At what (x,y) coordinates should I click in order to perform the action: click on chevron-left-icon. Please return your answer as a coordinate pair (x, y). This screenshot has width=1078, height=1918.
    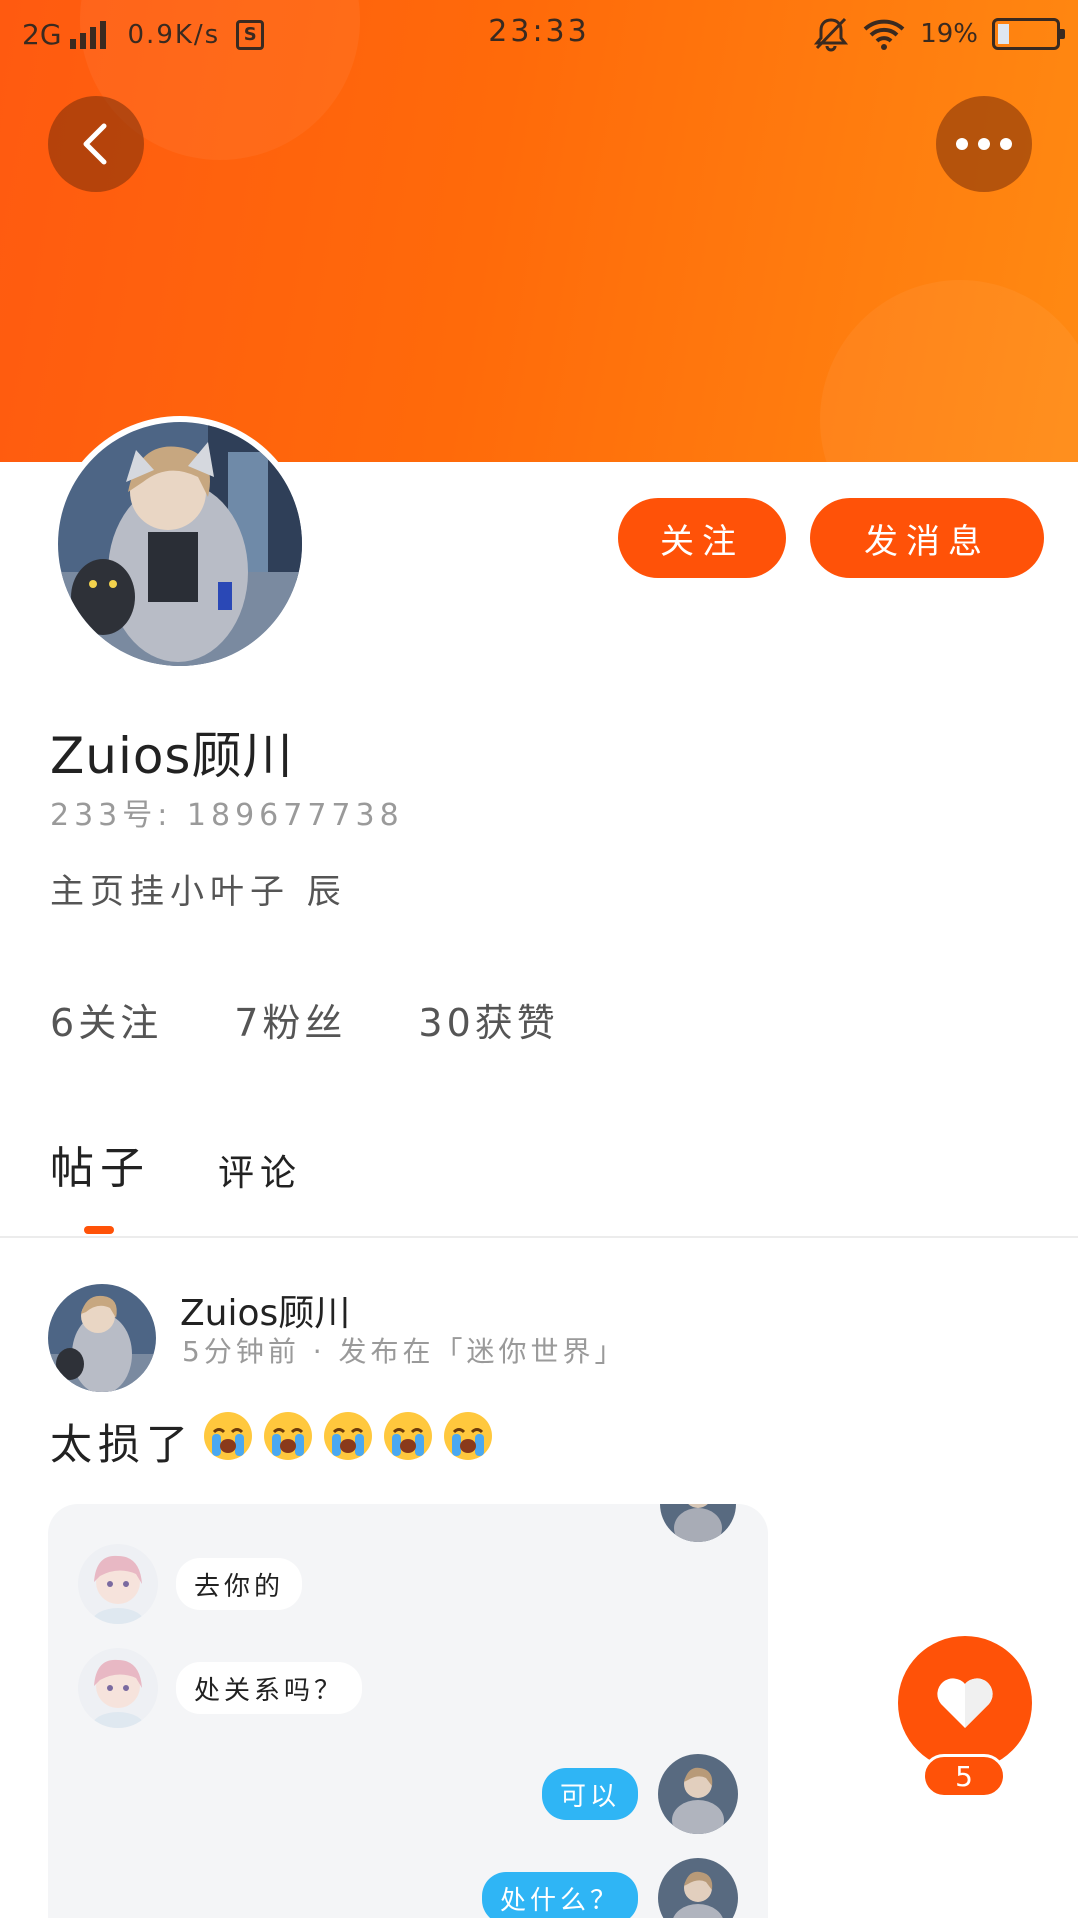
    Looking at the image, I should click on (95, 144).